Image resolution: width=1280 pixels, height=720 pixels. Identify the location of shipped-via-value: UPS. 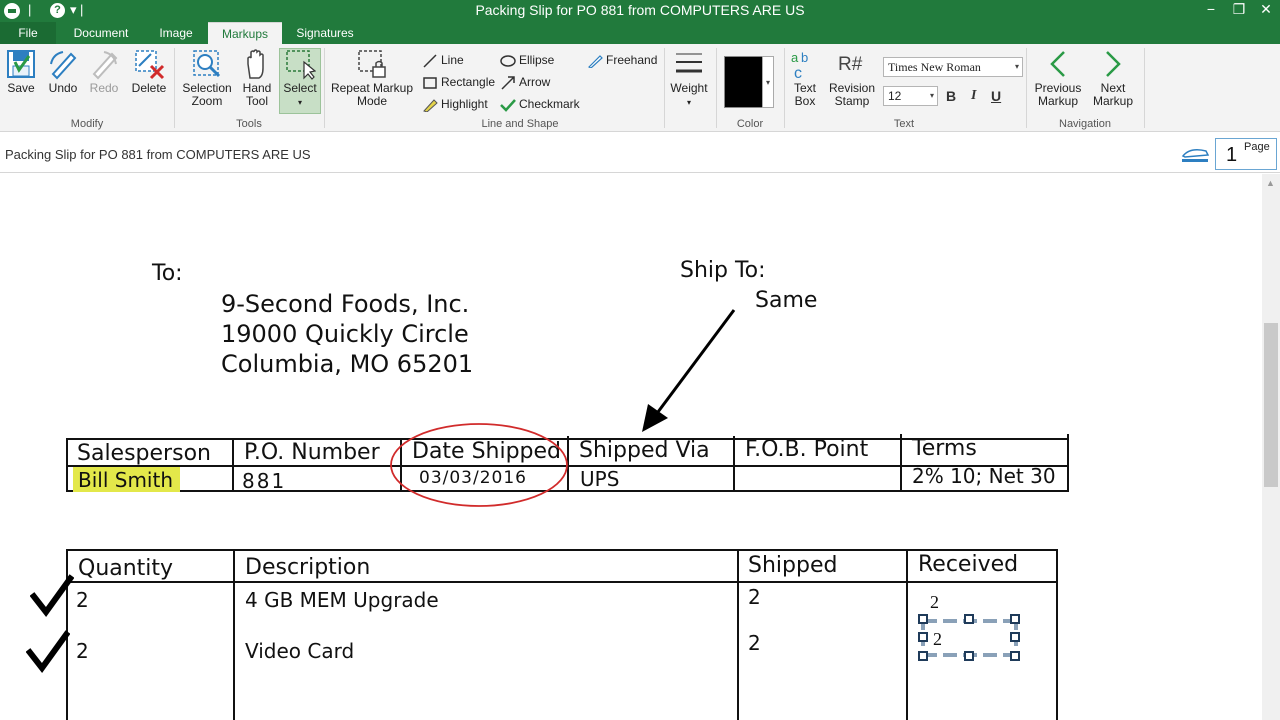
(600, 479).